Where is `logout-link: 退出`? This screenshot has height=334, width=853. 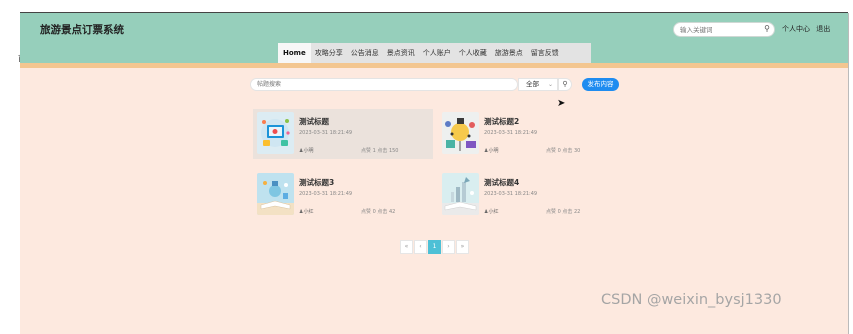 logout-link: 退出 is located at coordinates (823, 29).